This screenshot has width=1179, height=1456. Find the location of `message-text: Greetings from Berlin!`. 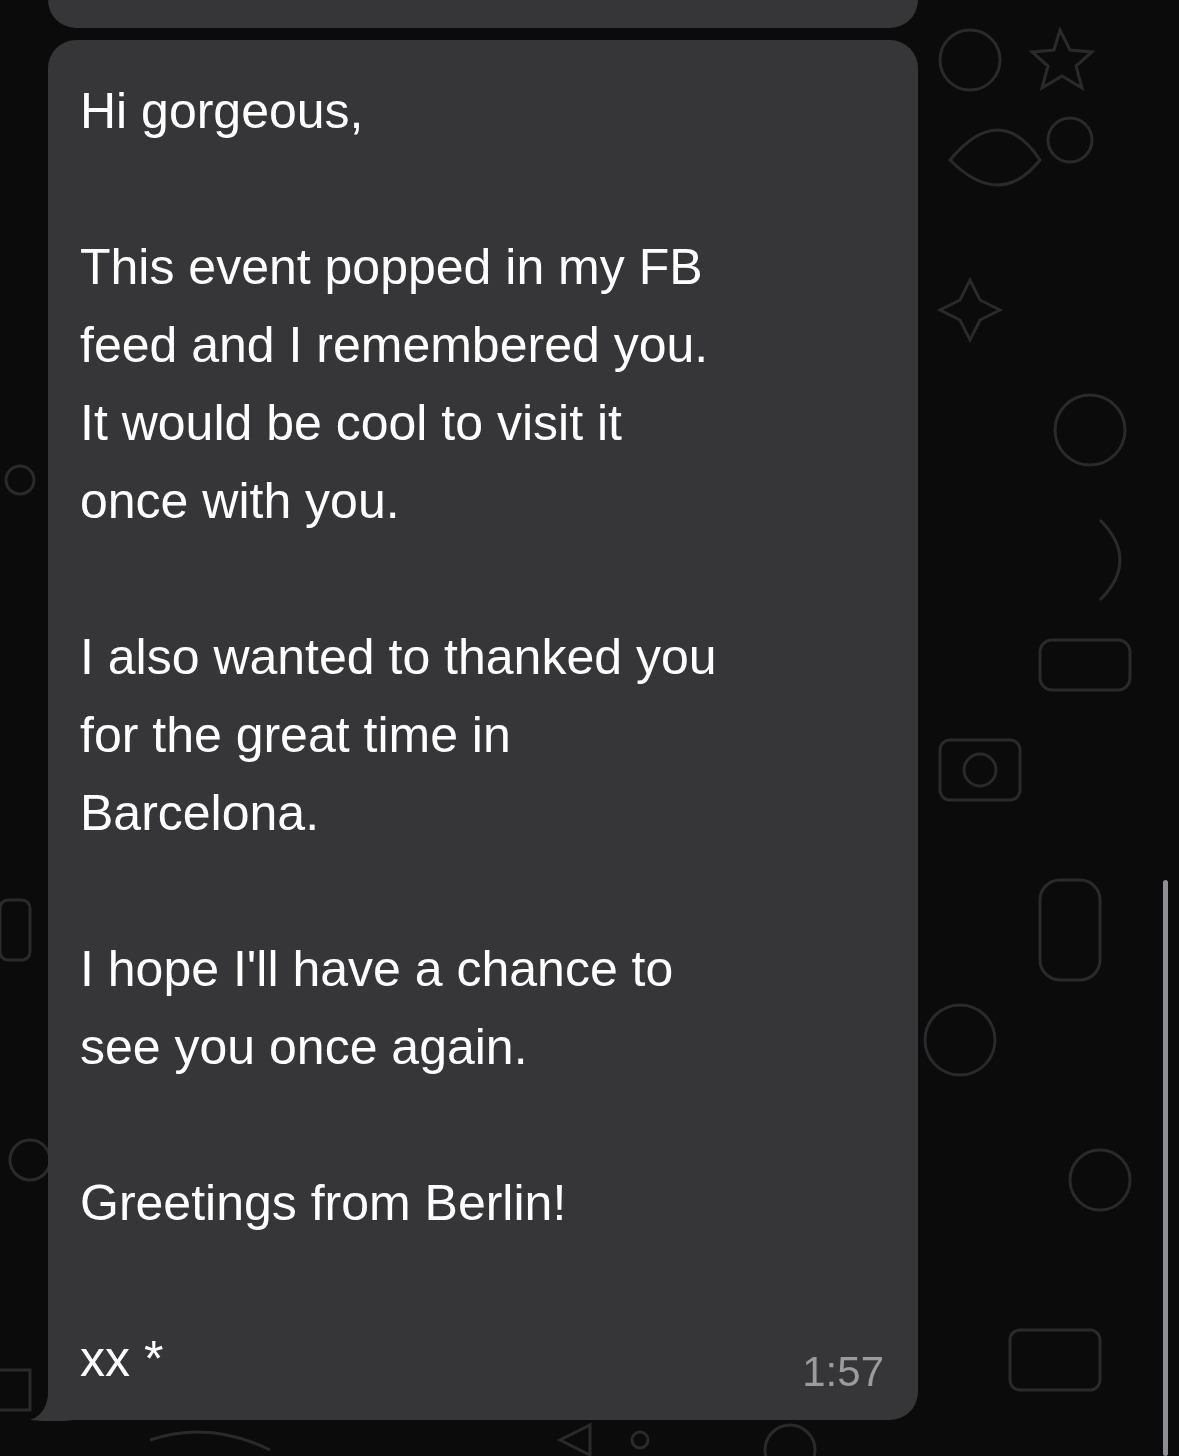

message-text: Greetings from Berlin! is located at coordinates (323, 1203).